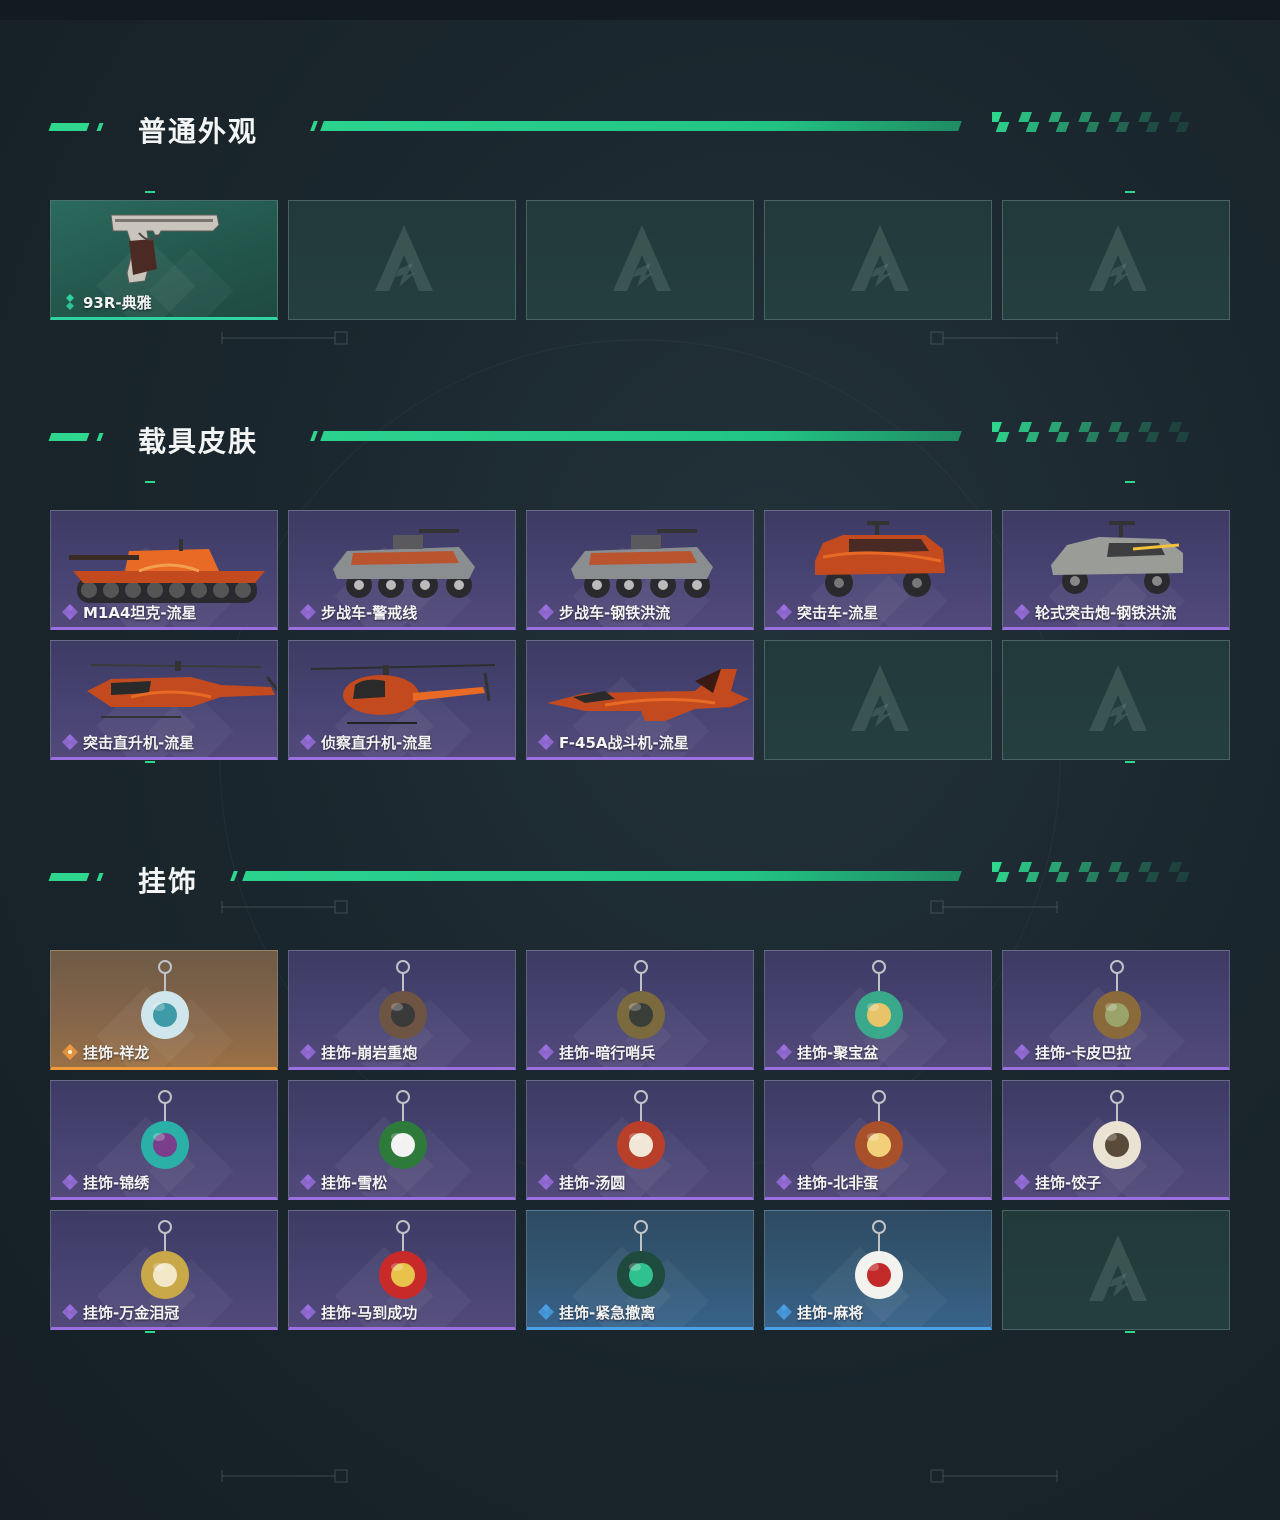 This screenshot has height=1520, width=1280. What do you see at coordinates (120, 1312) in the screenshot?
I see `card-label: 挂饰-万金泪冠` at bounding box center [120, 1312].